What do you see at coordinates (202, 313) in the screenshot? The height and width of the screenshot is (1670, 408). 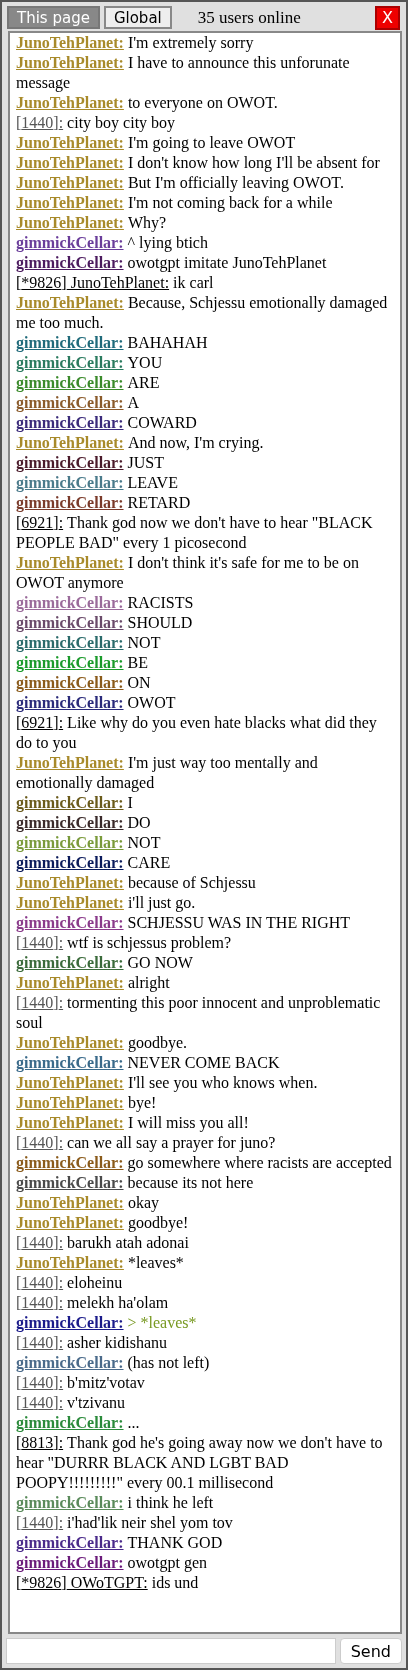 I see `chat-message: JunoTehPlanet: Because, Schjessu emotionally damaged me too much.` at bounding box center [202, 313].